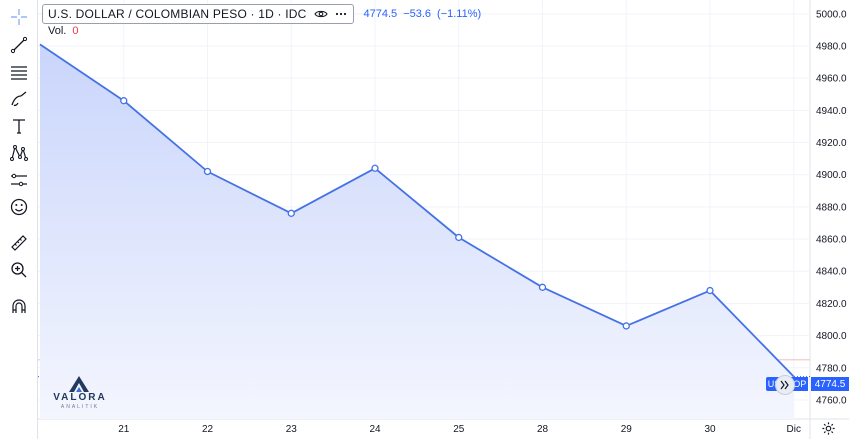 This screenshot has height=439, width=849. Describe the element at coordinates (831, 207) in the screenshot. I see `y-tick-label: 4880.0` at that location.